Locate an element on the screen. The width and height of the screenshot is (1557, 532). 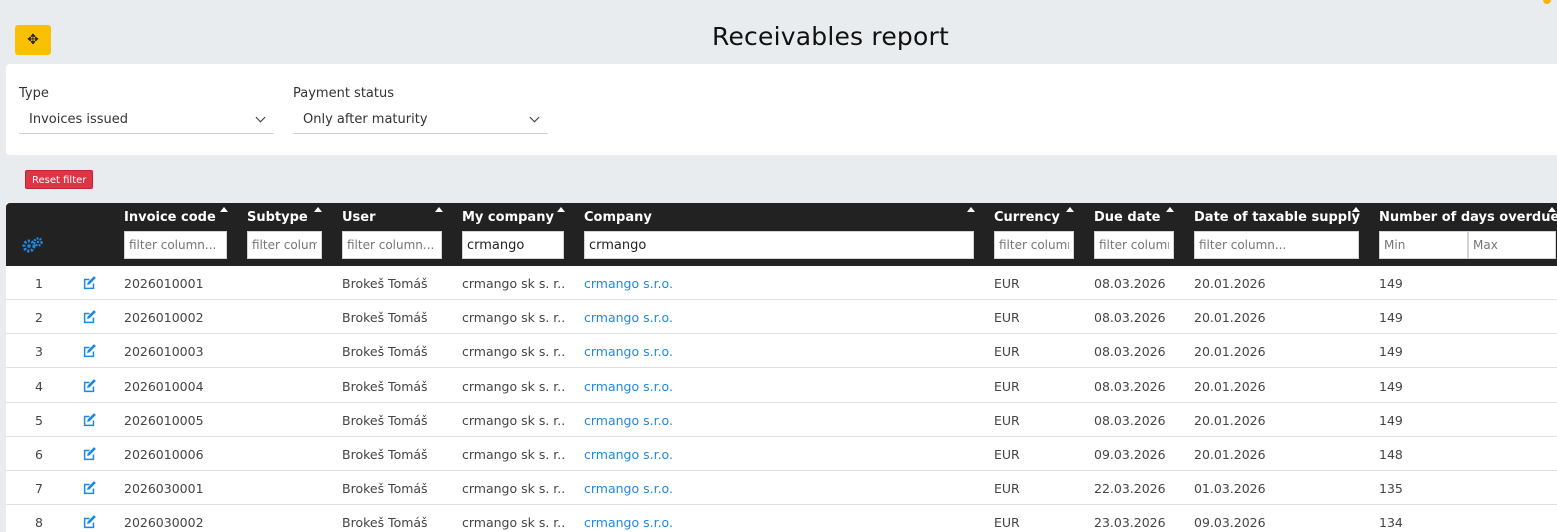
row-number: 1 is located at coordinates (39, 283).